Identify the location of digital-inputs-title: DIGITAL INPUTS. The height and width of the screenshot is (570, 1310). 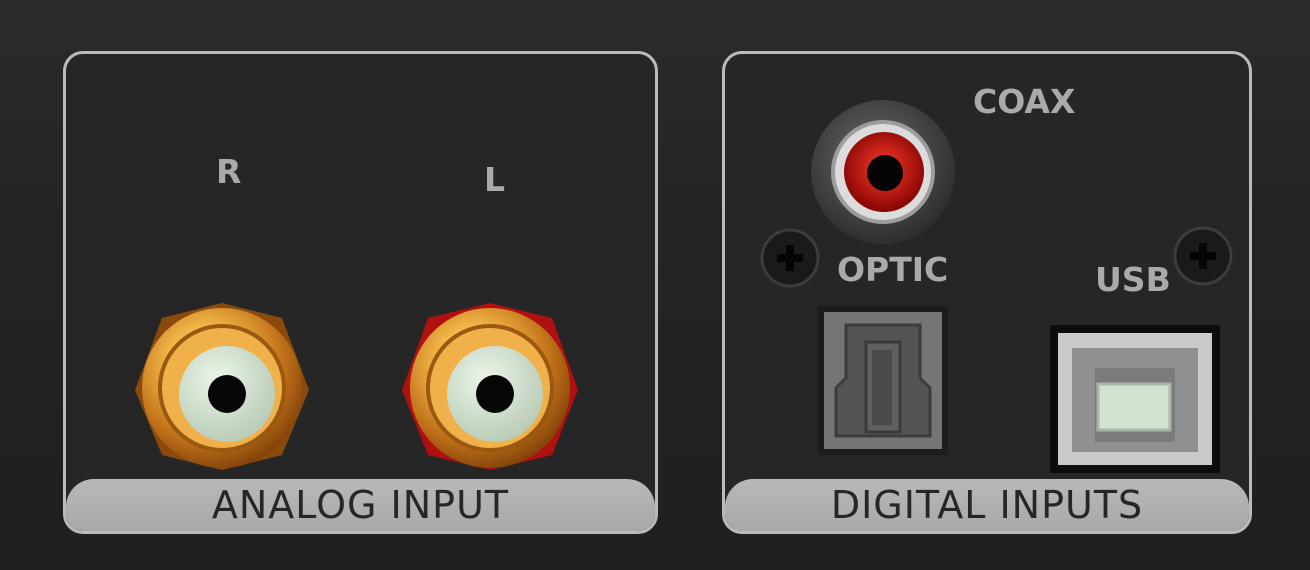
(987, 505).